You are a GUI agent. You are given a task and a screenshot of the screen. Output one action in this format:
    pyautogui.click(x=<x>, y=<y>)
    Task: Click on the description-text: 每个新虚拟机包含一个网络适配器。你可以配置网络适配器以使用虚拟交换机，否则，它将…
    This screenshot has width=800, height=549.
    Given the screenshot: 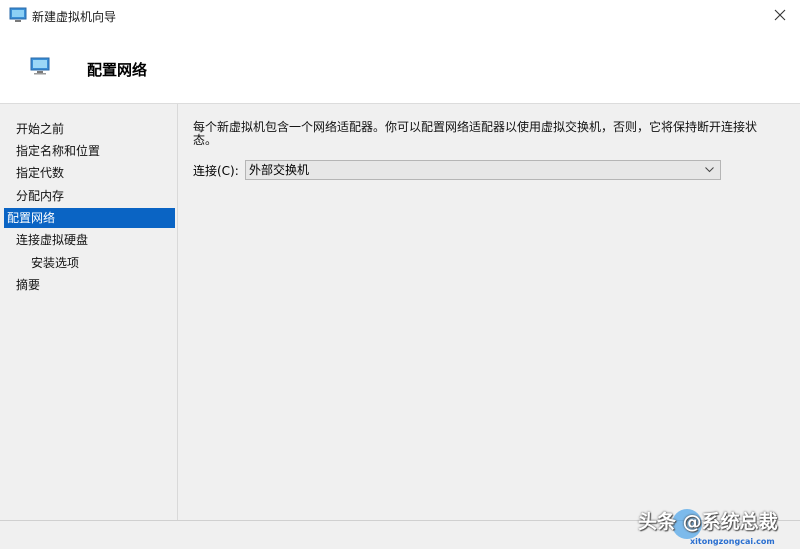 What is the action you would take?
    pyautogui.click(x=475, y=133)
    